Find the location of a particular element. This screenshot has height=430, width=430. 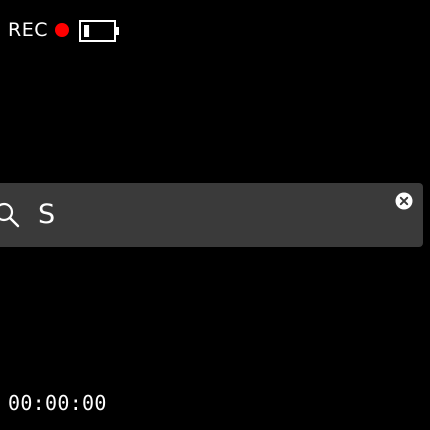

search-input: S is located at coordinates (46, 215).